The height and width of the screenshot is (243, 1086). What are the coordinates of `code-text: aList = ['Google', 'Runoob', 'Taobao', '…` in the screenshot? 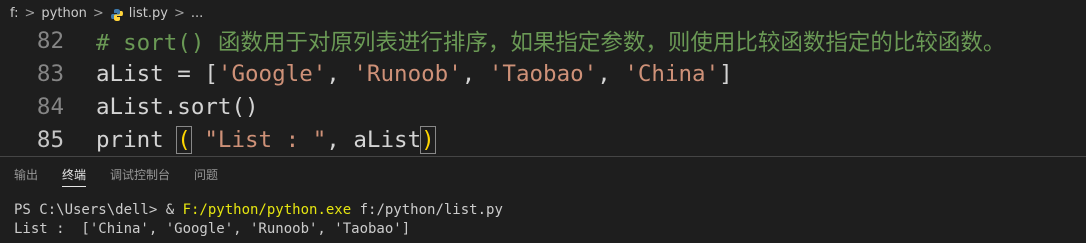 It's located at (414, 74).